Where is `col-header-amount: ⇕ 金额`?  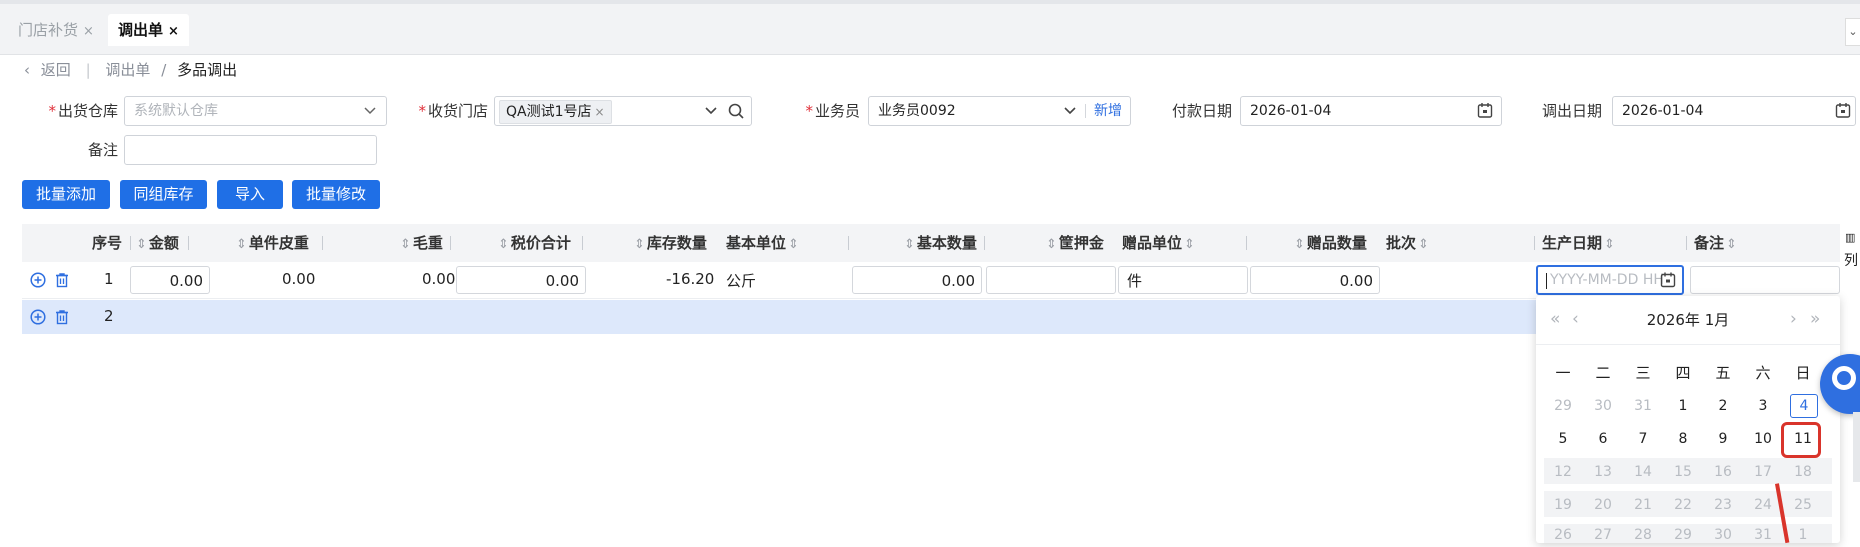
col-header-amount: ⇕ 金额 is located at coordinates (157, 243).